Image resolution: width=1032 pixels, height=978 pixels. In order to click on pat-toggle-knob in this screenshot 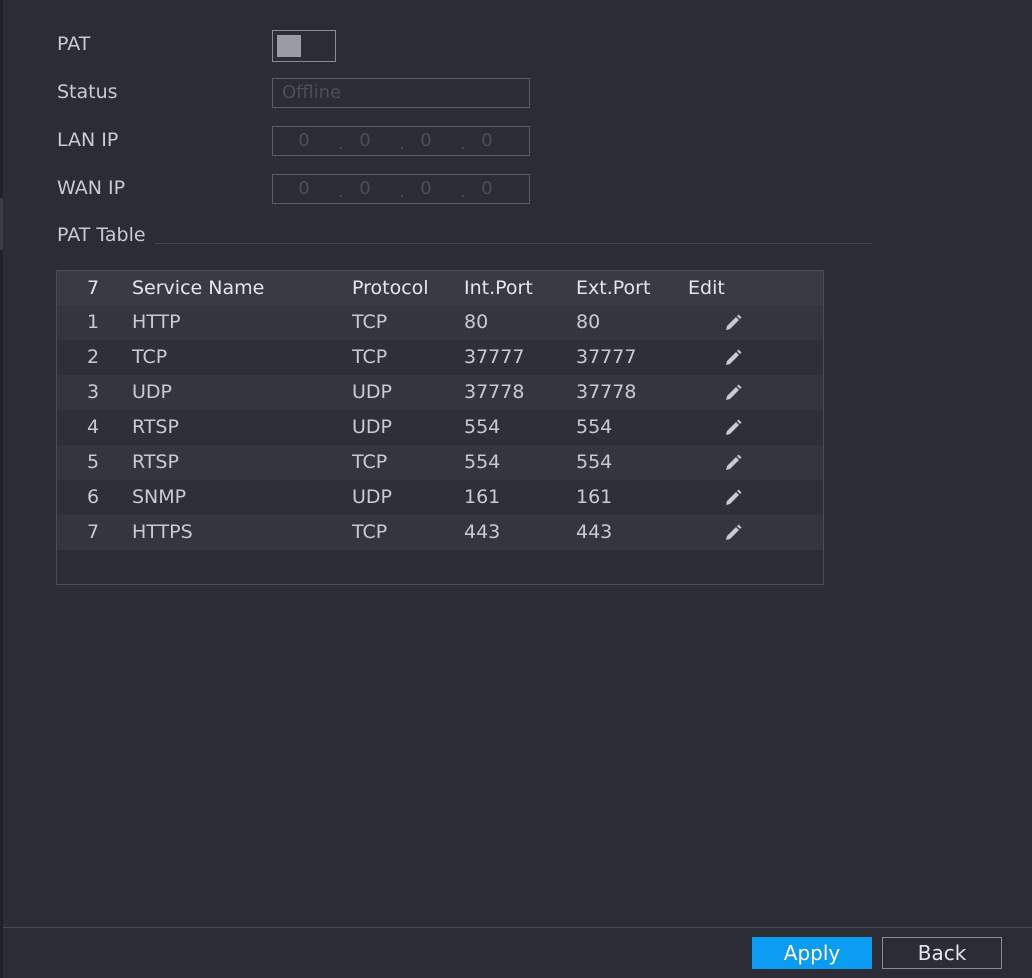, I will do `click(289, 46)`.